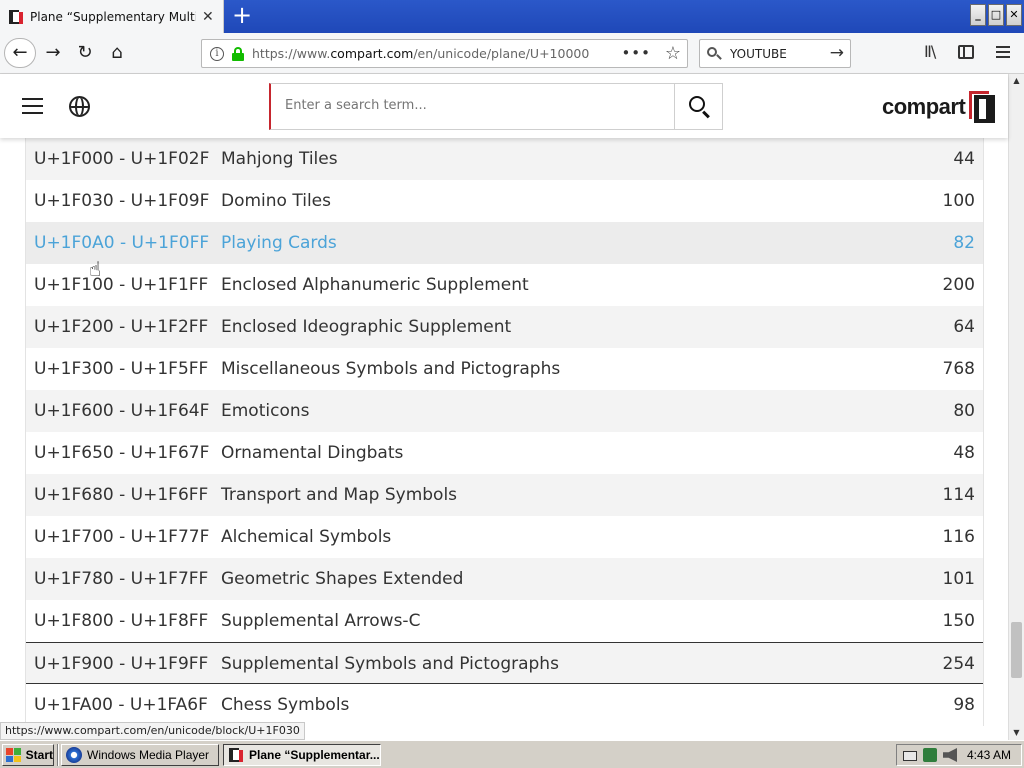  Describe the element at coordinates (390, 369) in the screenshot. I see `block-name-link: Miscellaneous Symbols and Pictographs` at that location.